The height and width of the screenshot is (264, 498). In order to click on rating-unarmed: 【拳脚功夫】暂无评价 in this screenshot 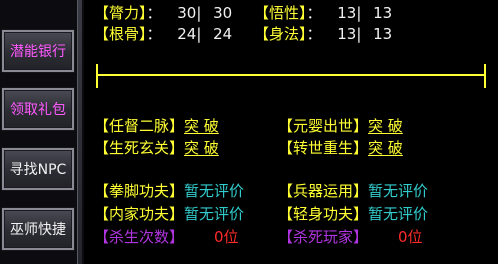, I will do `click(169, 190)`.